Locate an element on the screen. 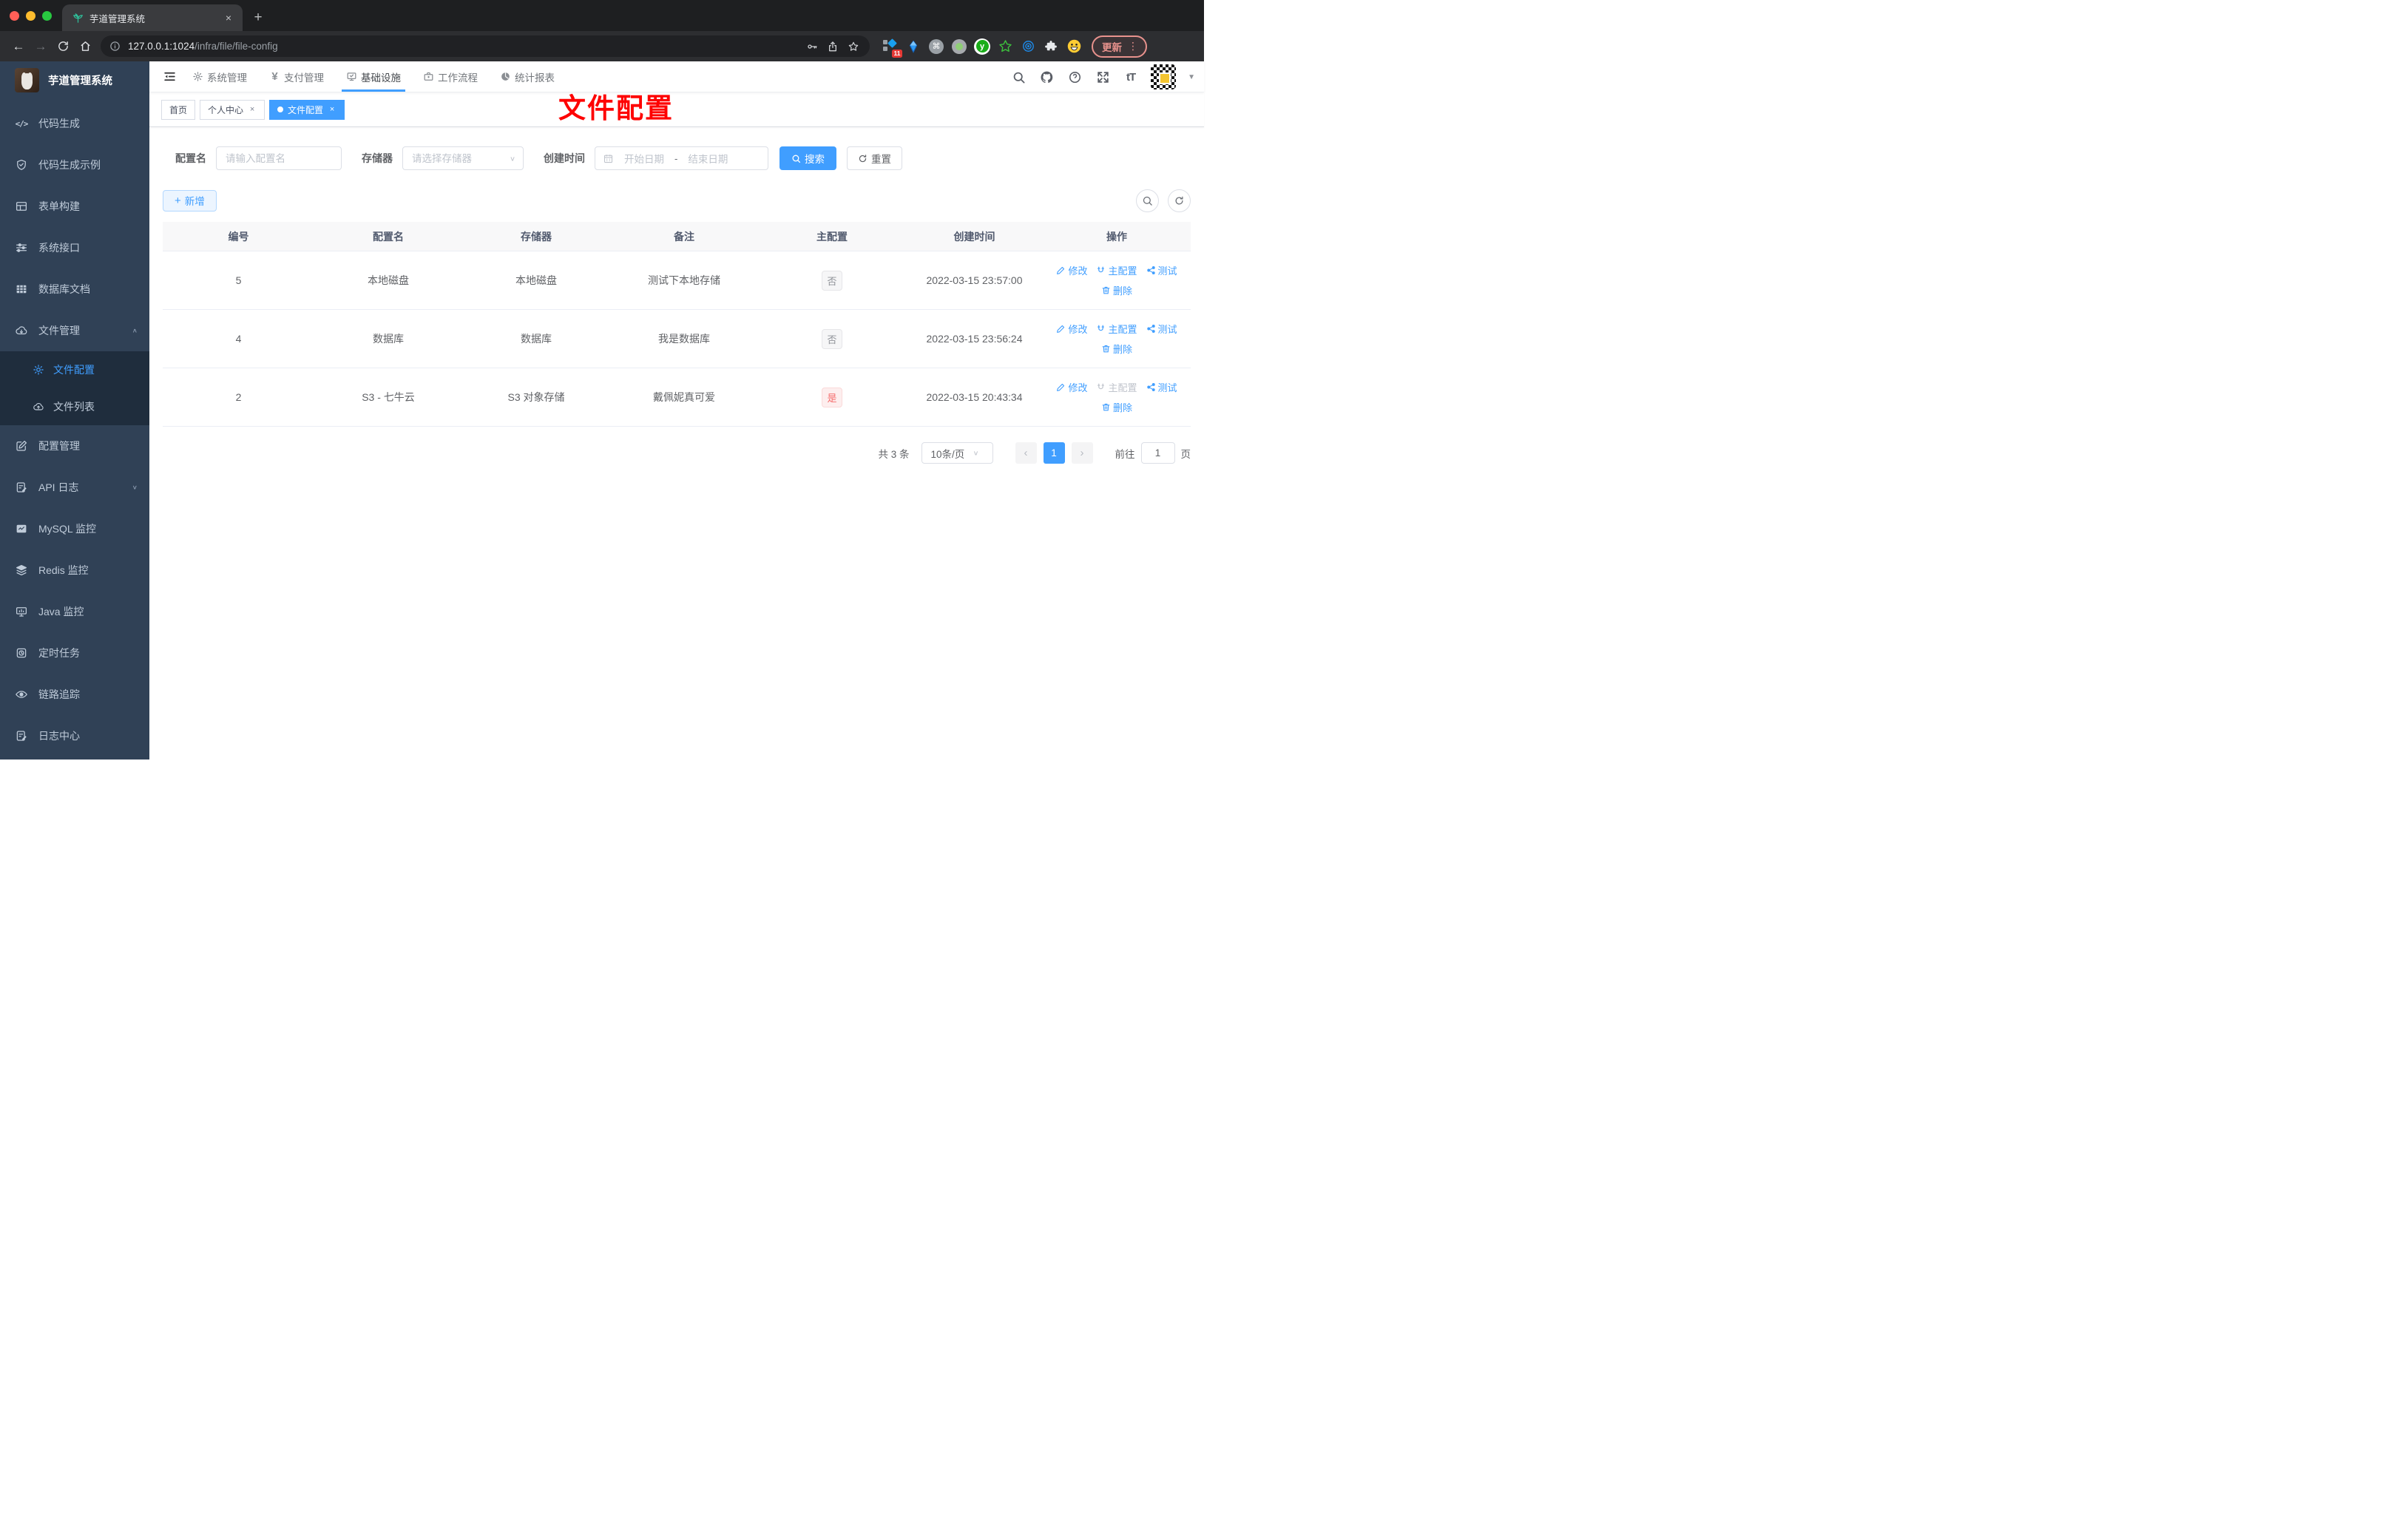 Image resolution: width=2408 pixels, height=1519 pixels. tag-file-config: 文件配置 × is located at coordinates (307, 109).